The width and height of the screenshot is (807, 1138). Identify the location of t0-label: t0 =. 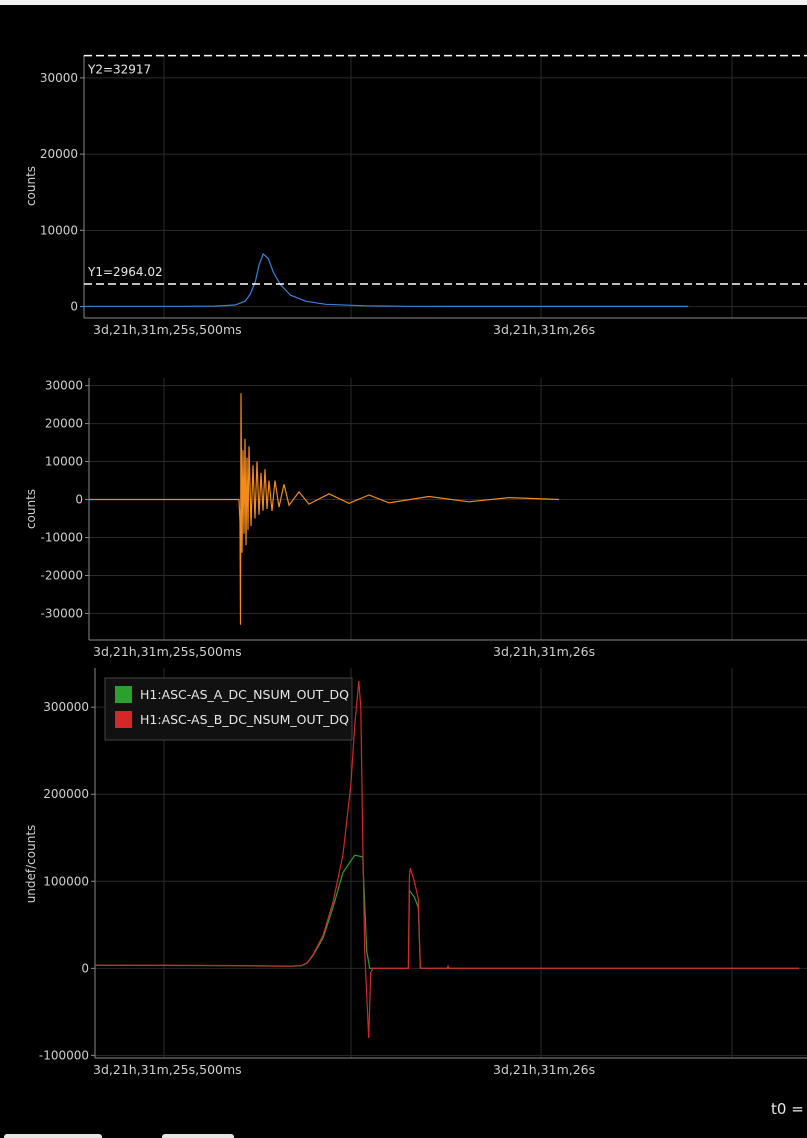
(787, 1109).